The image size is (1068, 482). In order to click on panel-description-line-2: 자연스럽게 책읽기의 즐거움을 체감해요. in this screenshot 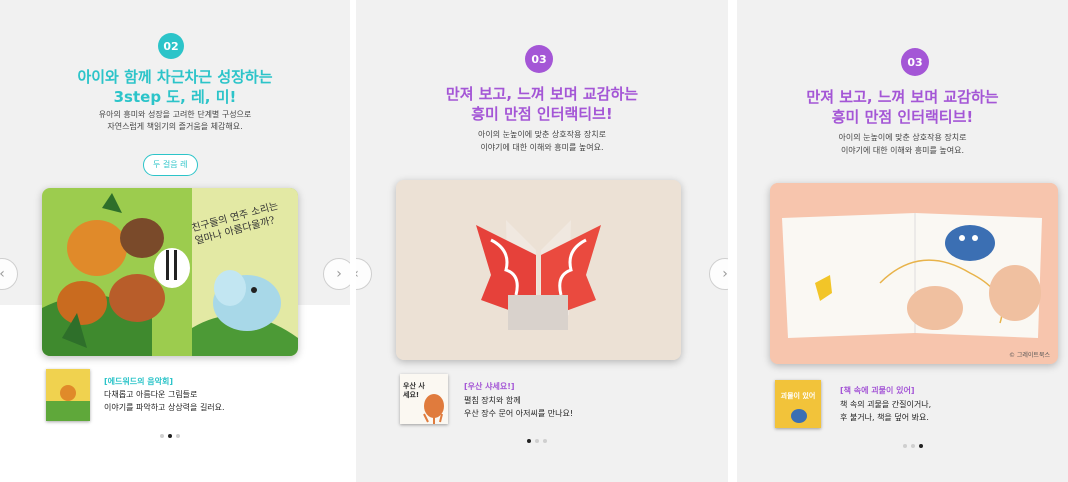, I will do `click(175, 126)`.